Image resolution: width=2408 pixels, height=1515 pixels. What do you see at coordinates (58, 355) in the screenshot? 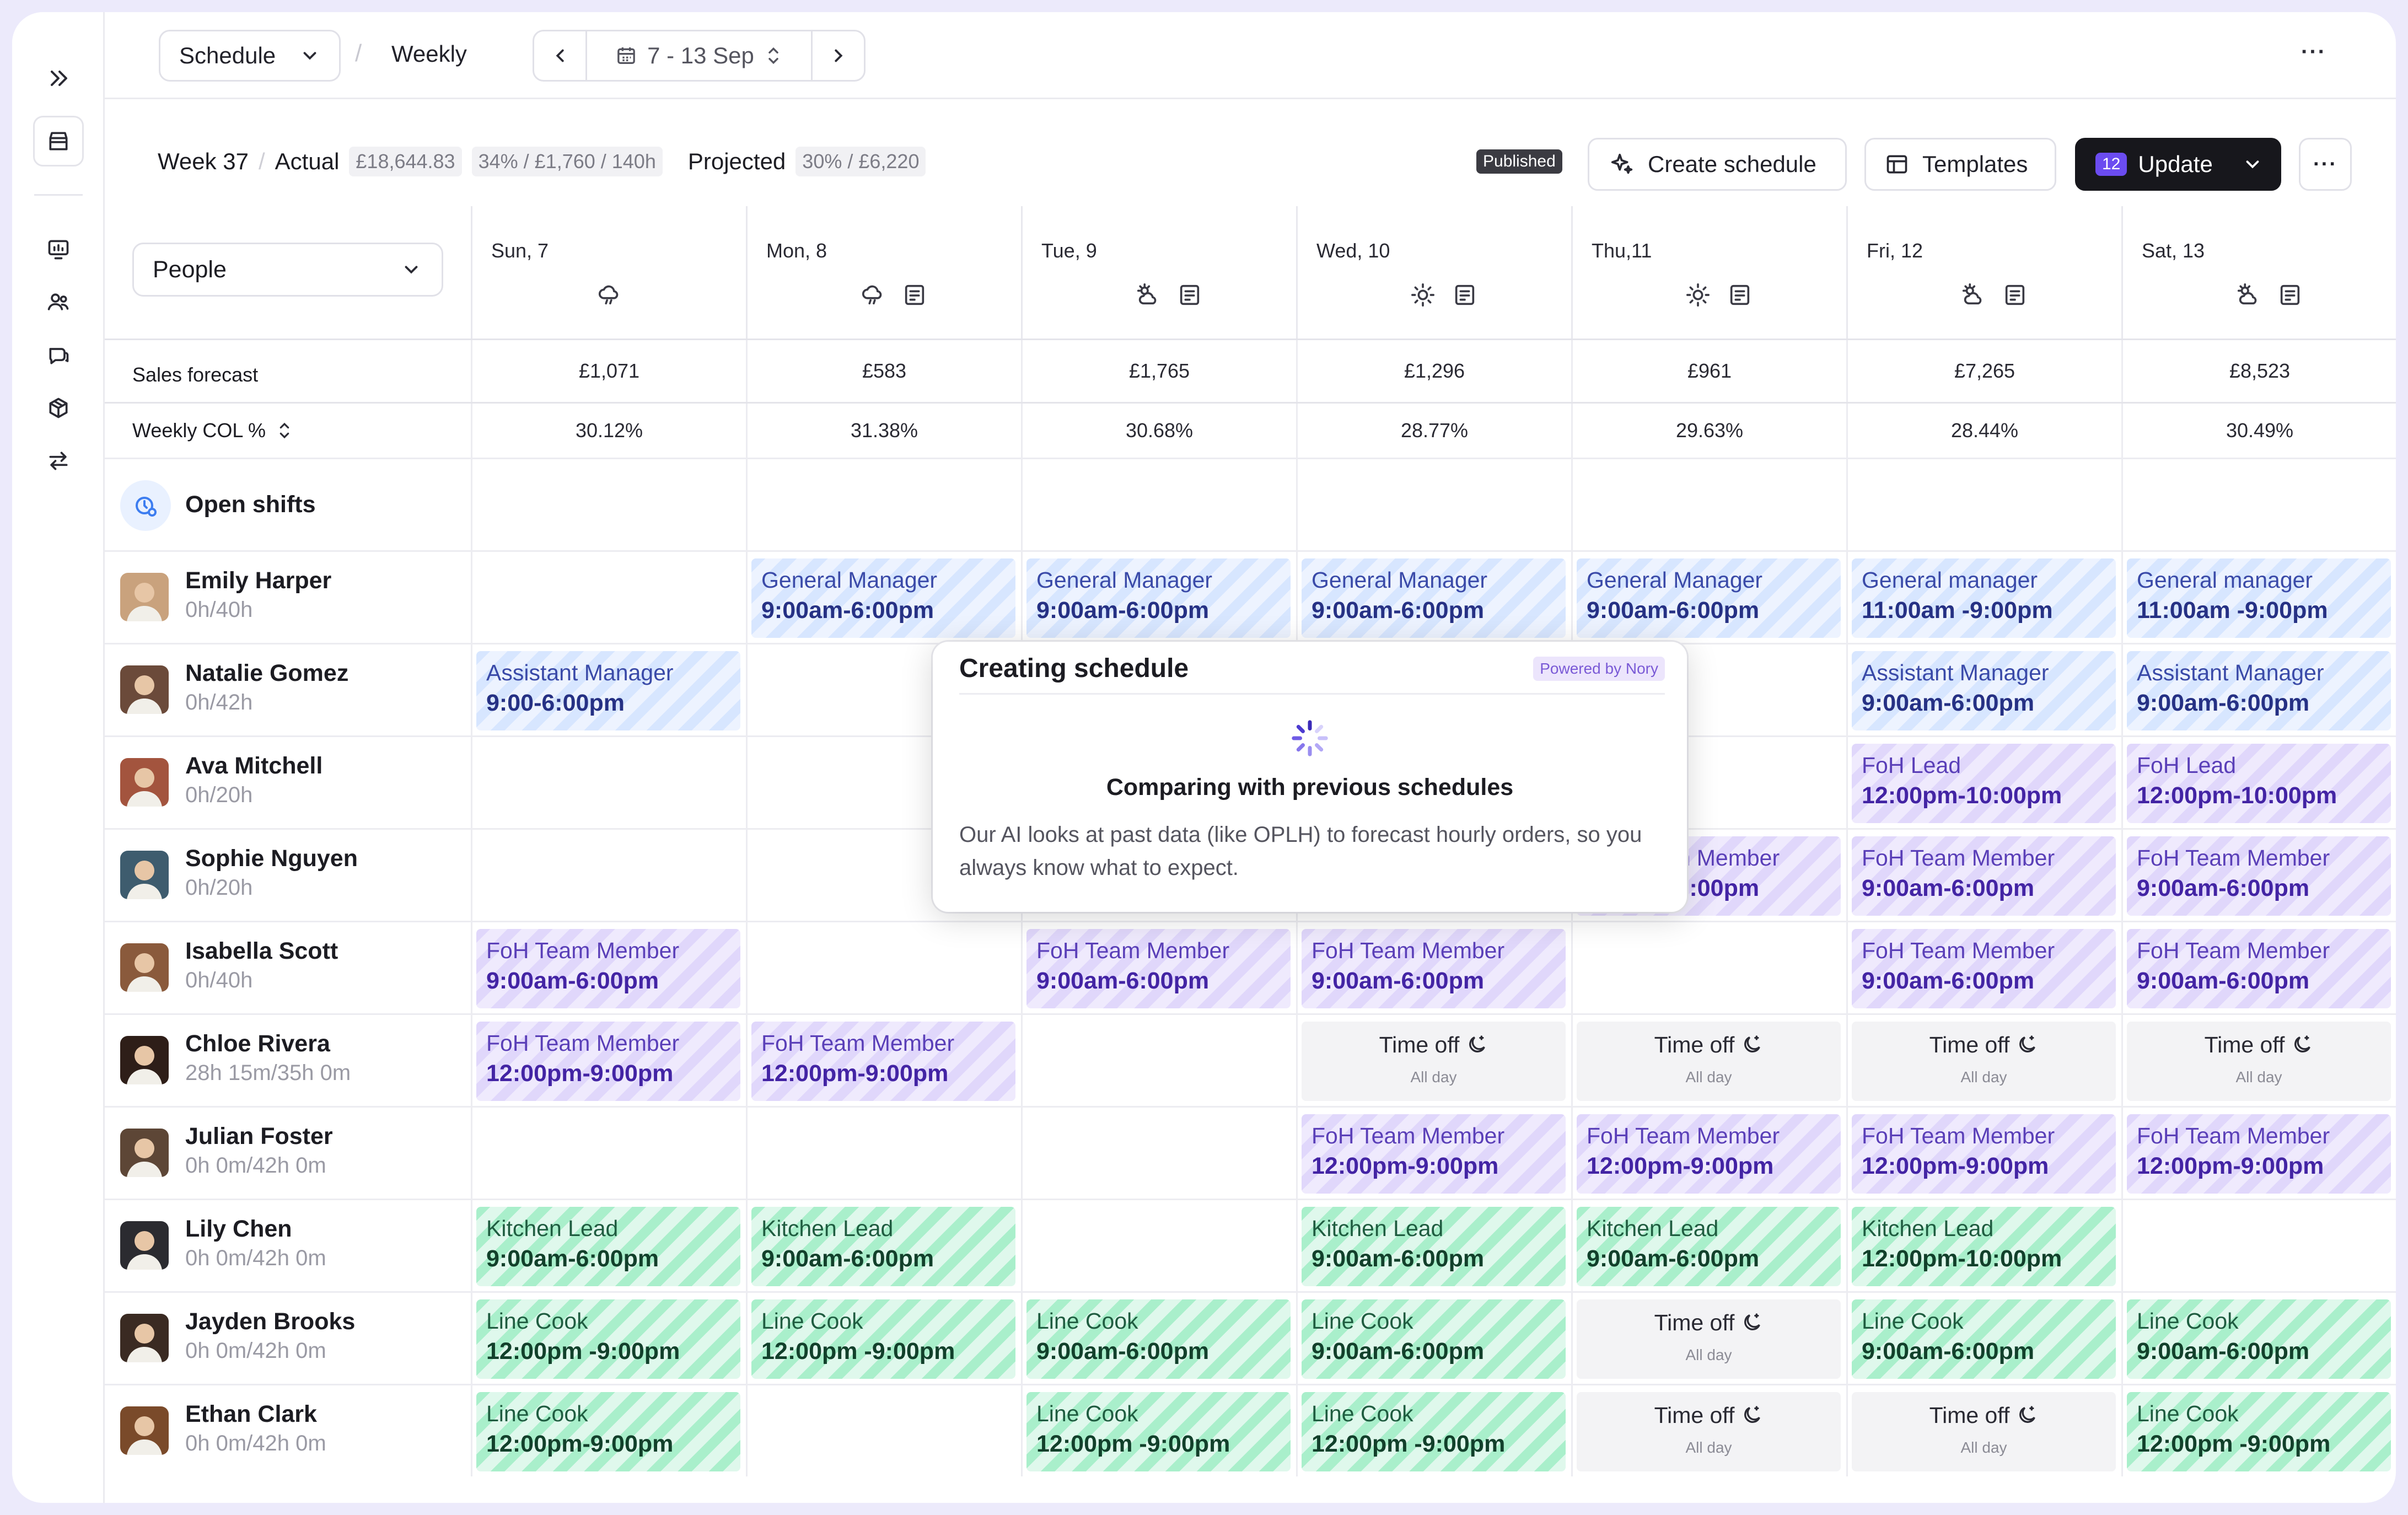
I see `chat-icon` at bounding box center [58, 355].